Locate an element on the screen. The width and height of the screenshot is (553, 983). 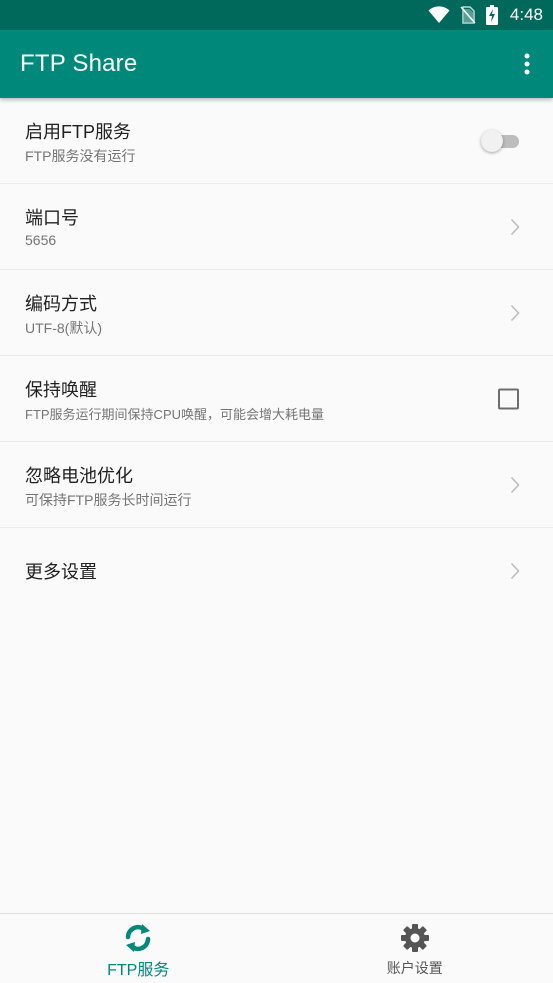
enable-ftp-status: FTP服务没有运行 is located at coordinates (80, 156).